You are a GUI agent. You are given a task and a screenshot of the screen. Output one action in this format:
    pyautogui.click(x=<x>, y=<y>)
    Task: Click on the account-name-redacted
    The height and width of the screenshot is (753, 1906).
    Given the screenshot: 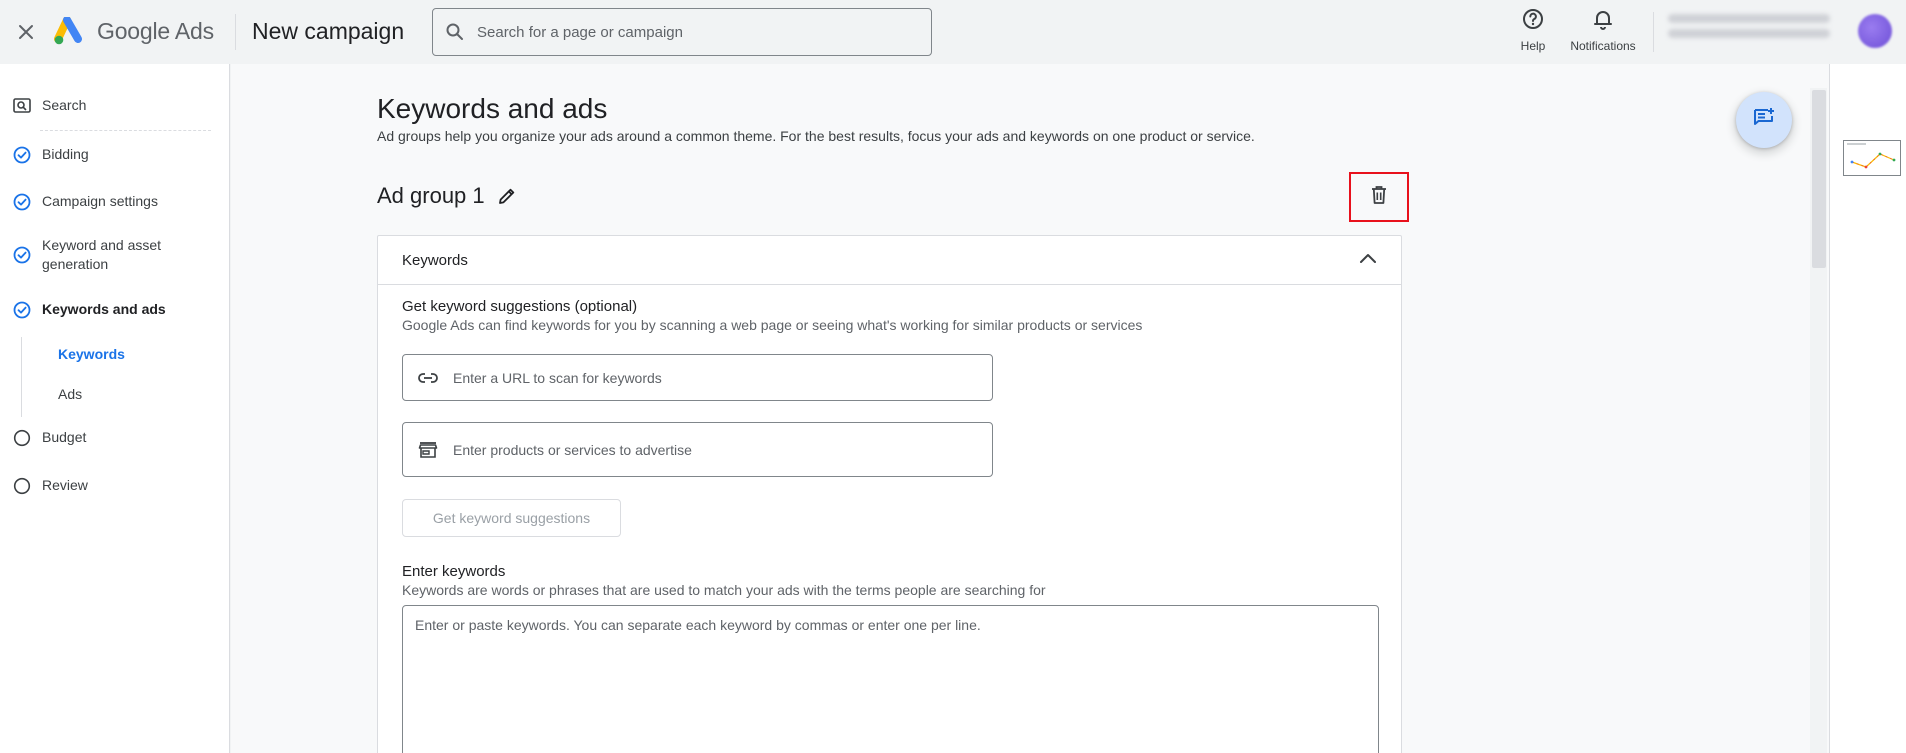 What is the action you would take?
    pyautogui.click(x=1749, y=18)
    